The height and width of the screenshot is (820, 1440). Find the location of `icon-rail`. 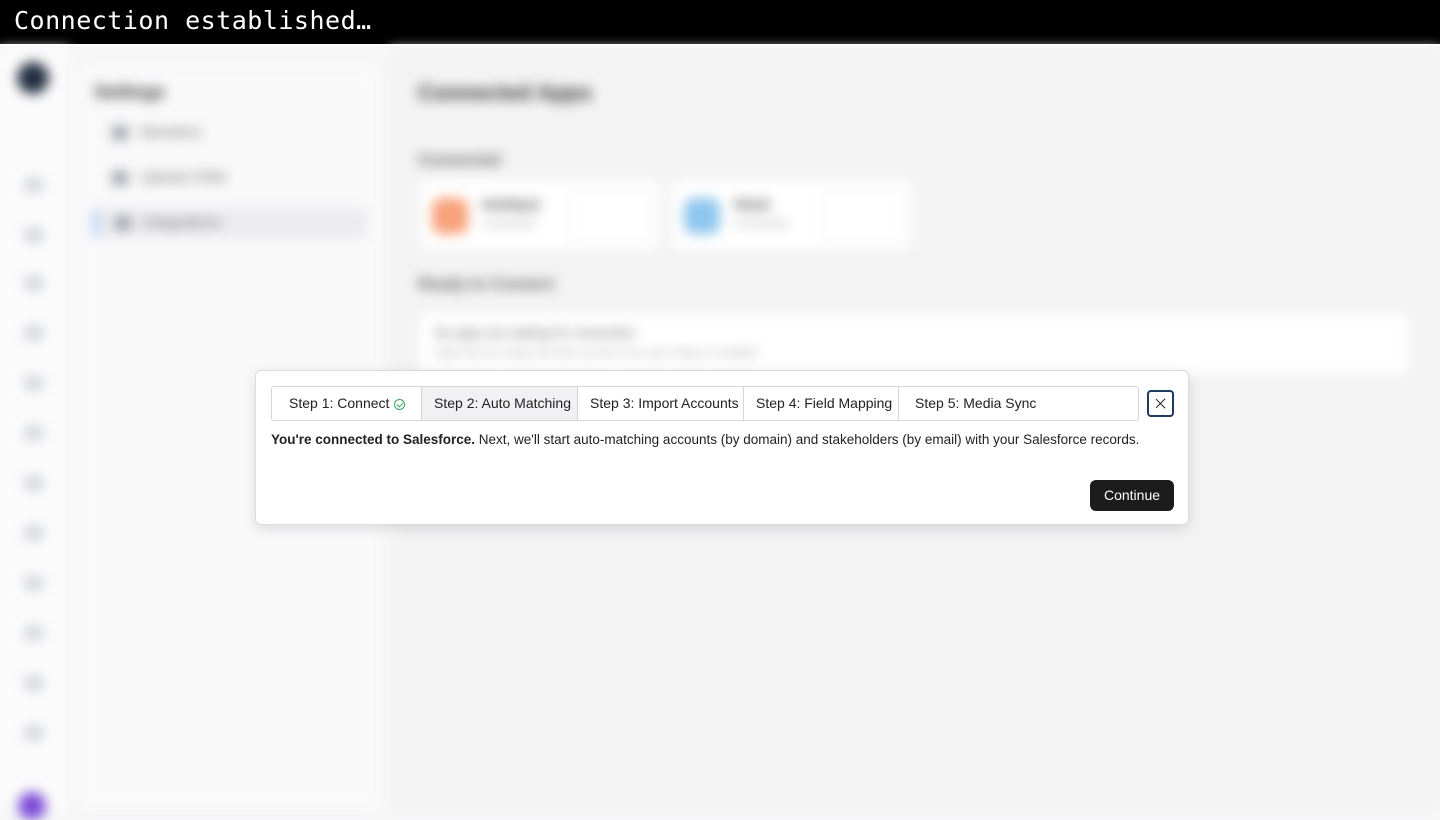

icon-rail is located at coordinates (34, 434).